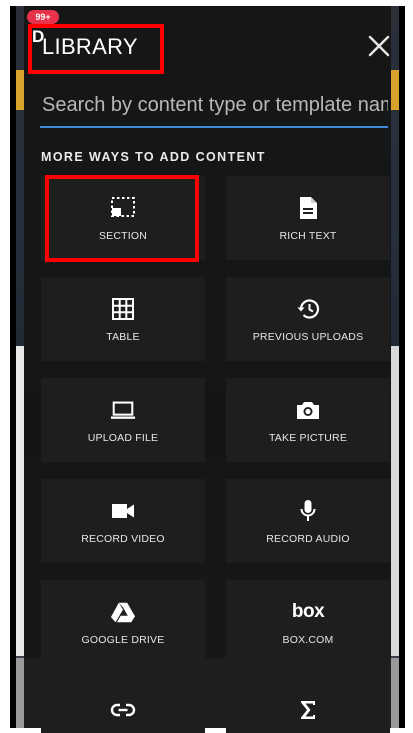 This screenshot has width=413, height=733. I want to click on tile-rich-text: RICH TEXT, so click(308, 218).